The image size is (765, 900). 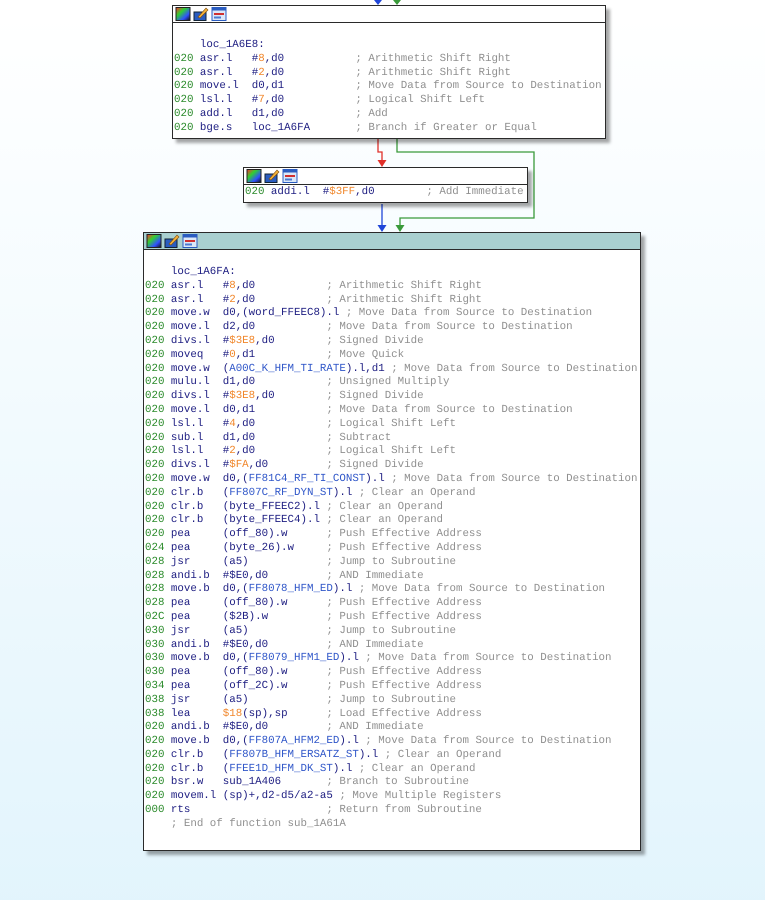 I want to click on stack-offset: 038, so click(x=155, y=715).